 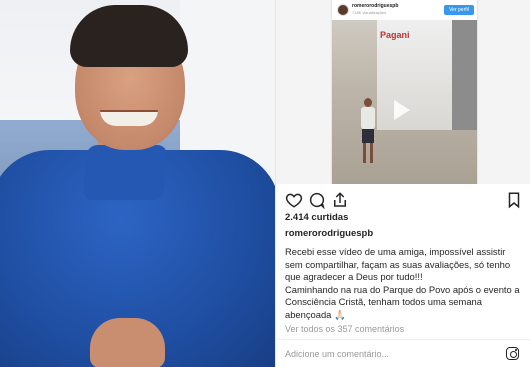 What do you see at coordinates (127, 342) in the screenshot?
I see `hand` at bounding box center [127, 342].